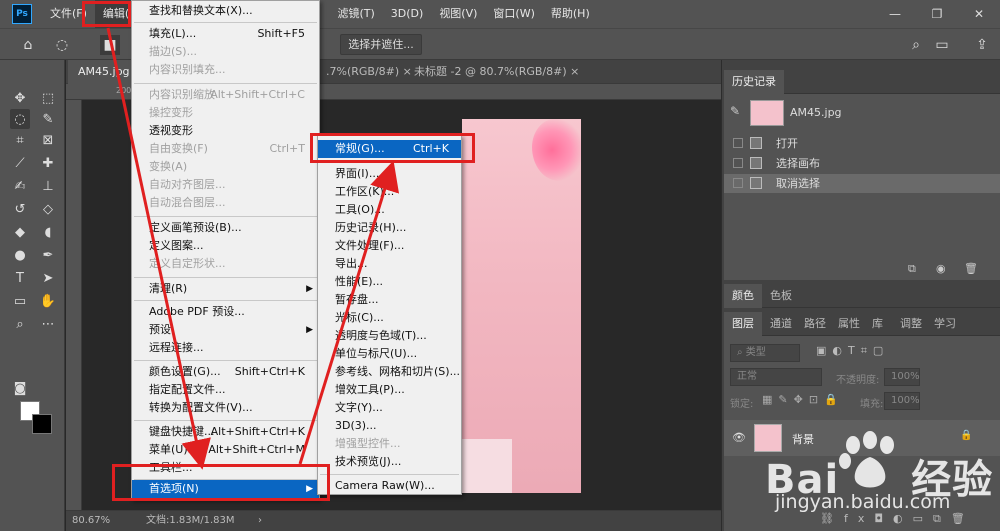 This screenshot has height=531, width=1000. I want to click on tab-adjustments: 调整, so click(911, 324).